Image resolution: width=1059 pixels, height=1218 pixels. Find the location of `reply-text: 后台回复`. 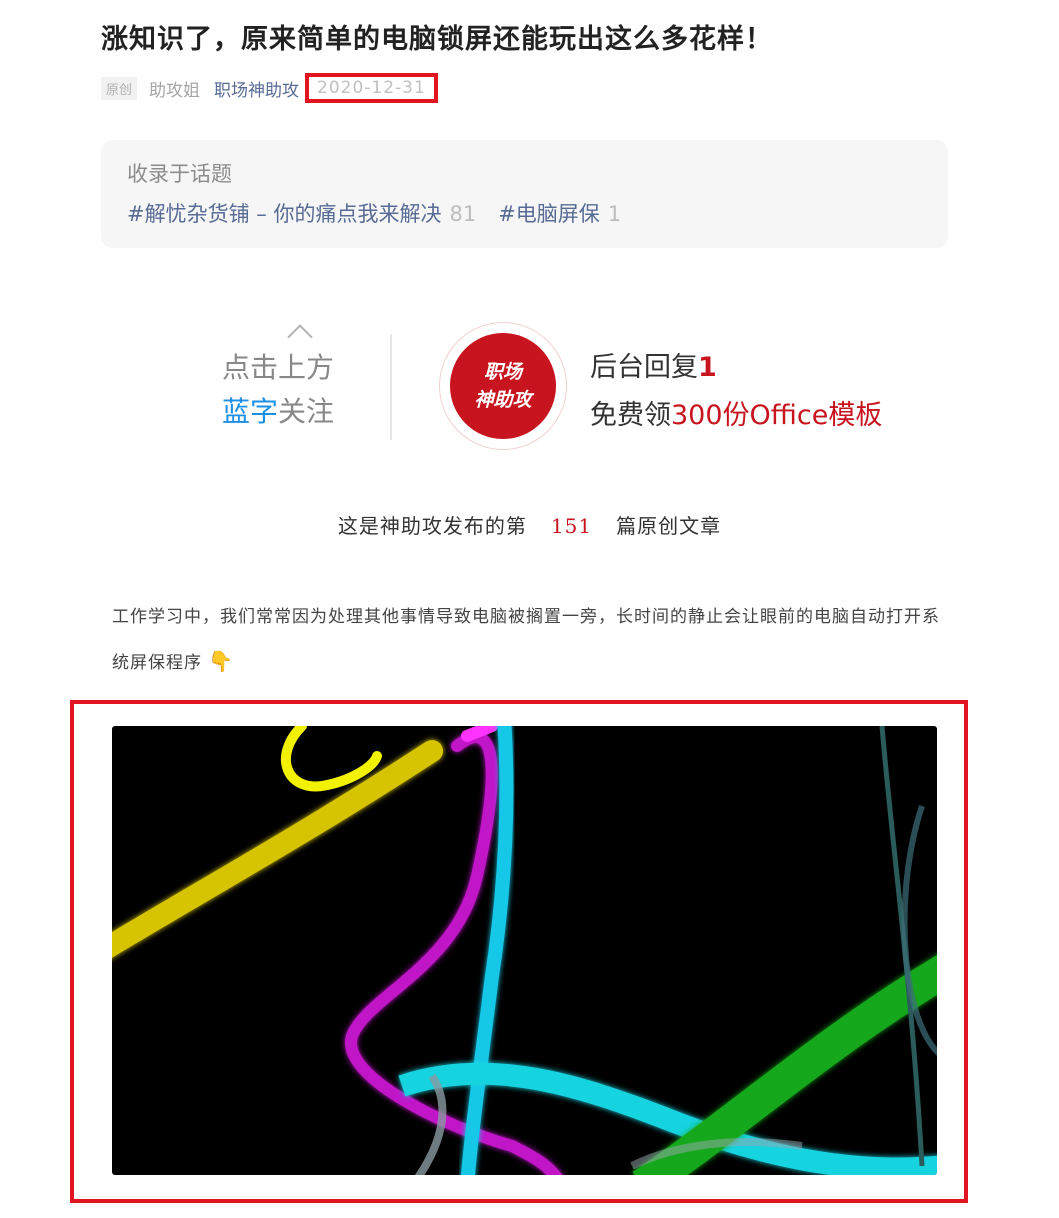

reply-text: 后台回复 is located at coordinates (644, 367).